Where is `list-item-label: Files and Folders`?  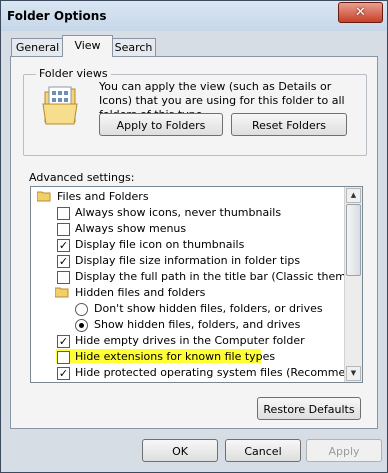 list-item-label: Files and Folders is located at coordinates (103, 196).